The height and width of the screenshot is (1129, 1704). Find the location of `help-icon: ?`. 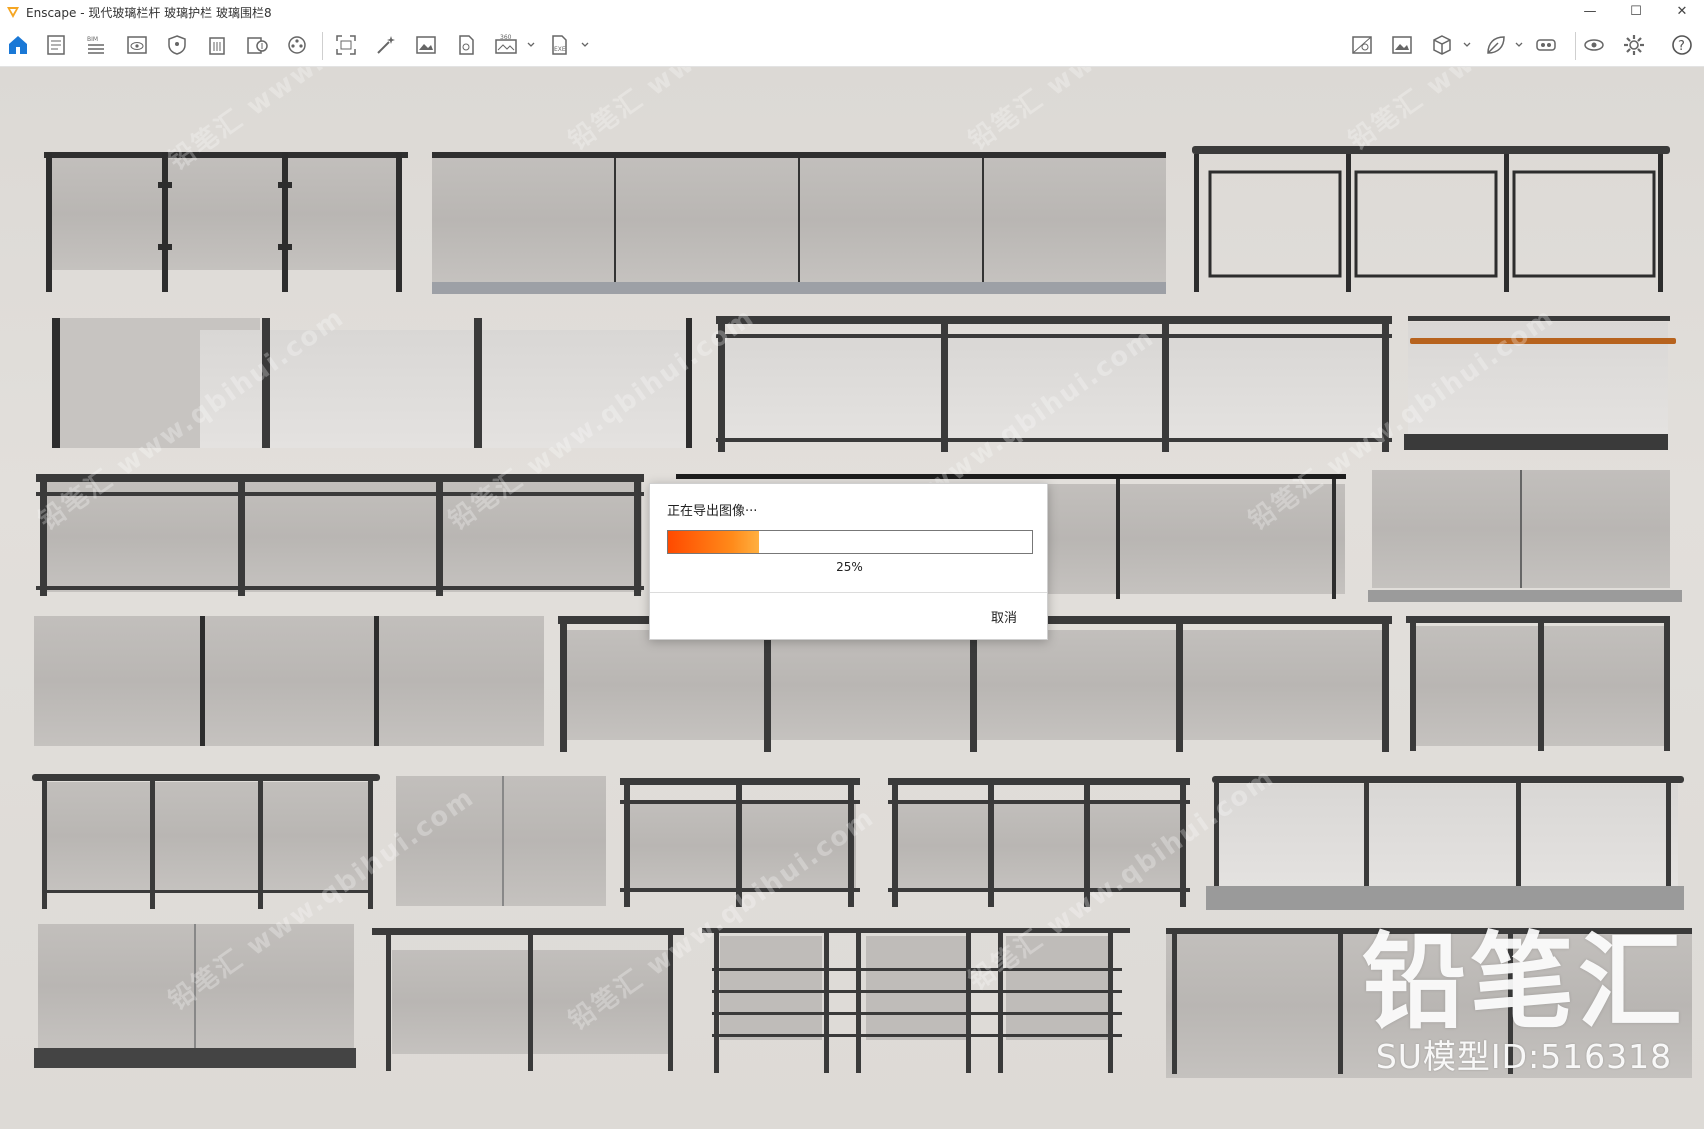

help-icon: ? is located at coordinates (1682, 45).